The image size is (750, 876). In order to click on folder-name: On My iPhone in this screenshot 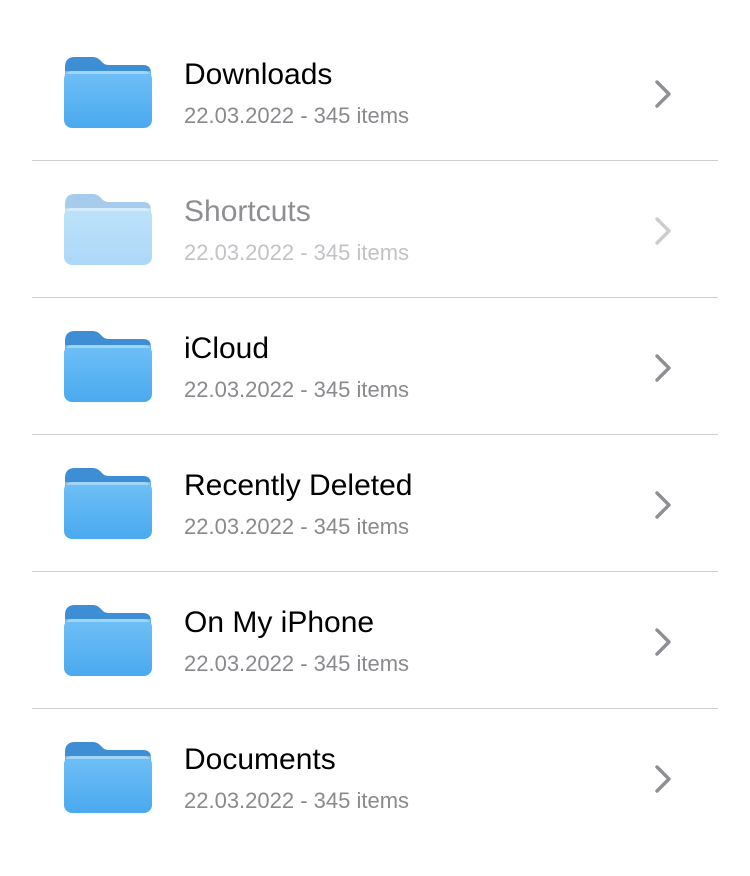, I will do `click(279, 622)`.